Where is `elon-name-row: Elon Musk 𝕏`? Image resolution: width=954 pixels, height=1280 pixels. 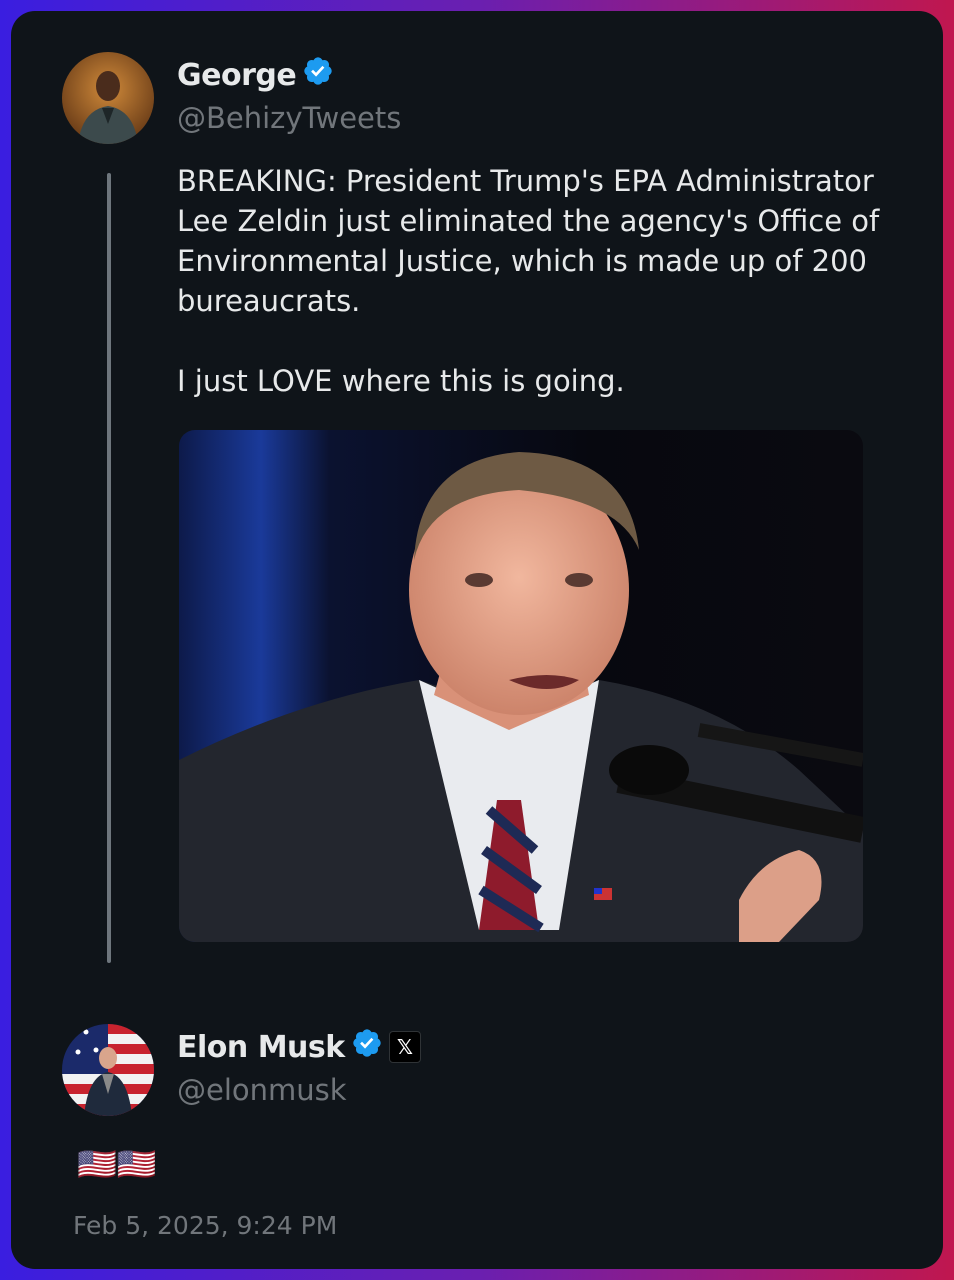
elon-name-row: Elon Musk 𝕏 is located at coordinates (299, 1047).